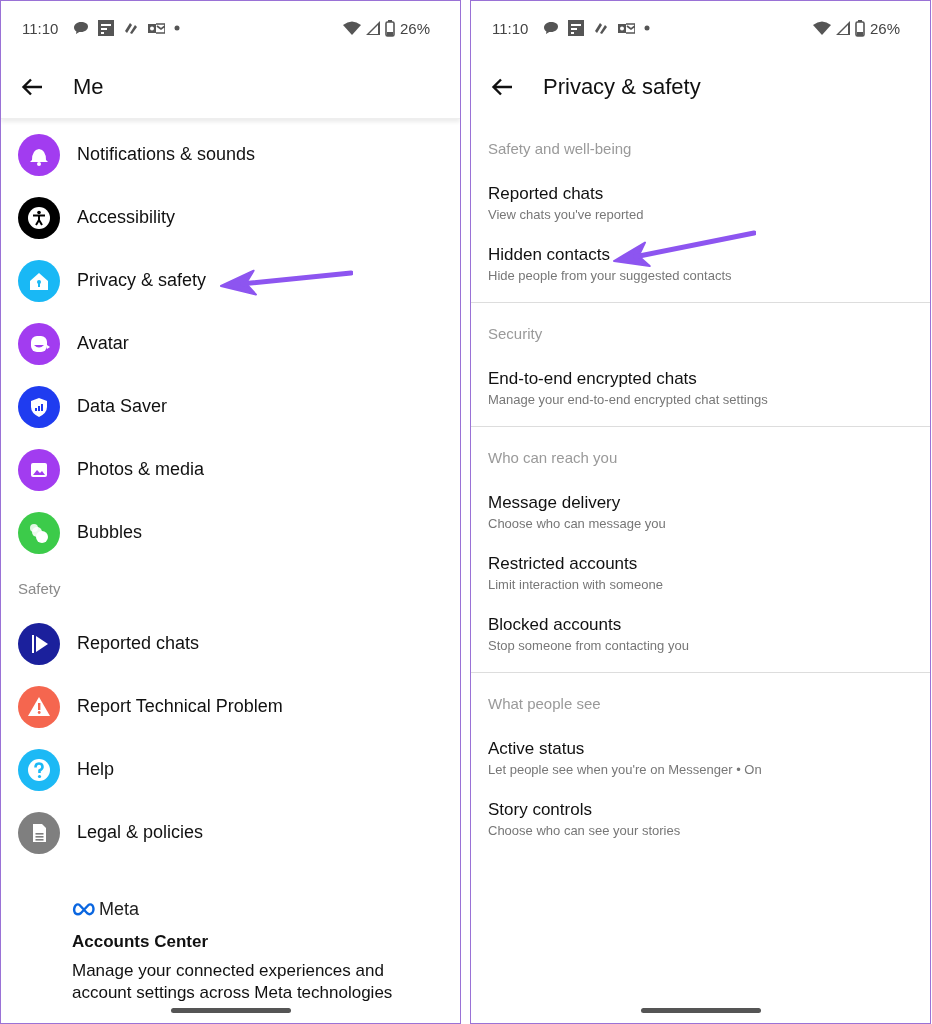 The image size is (932, 1024). I want to click on menu-item: Privacy & safety, so click(142, 280).